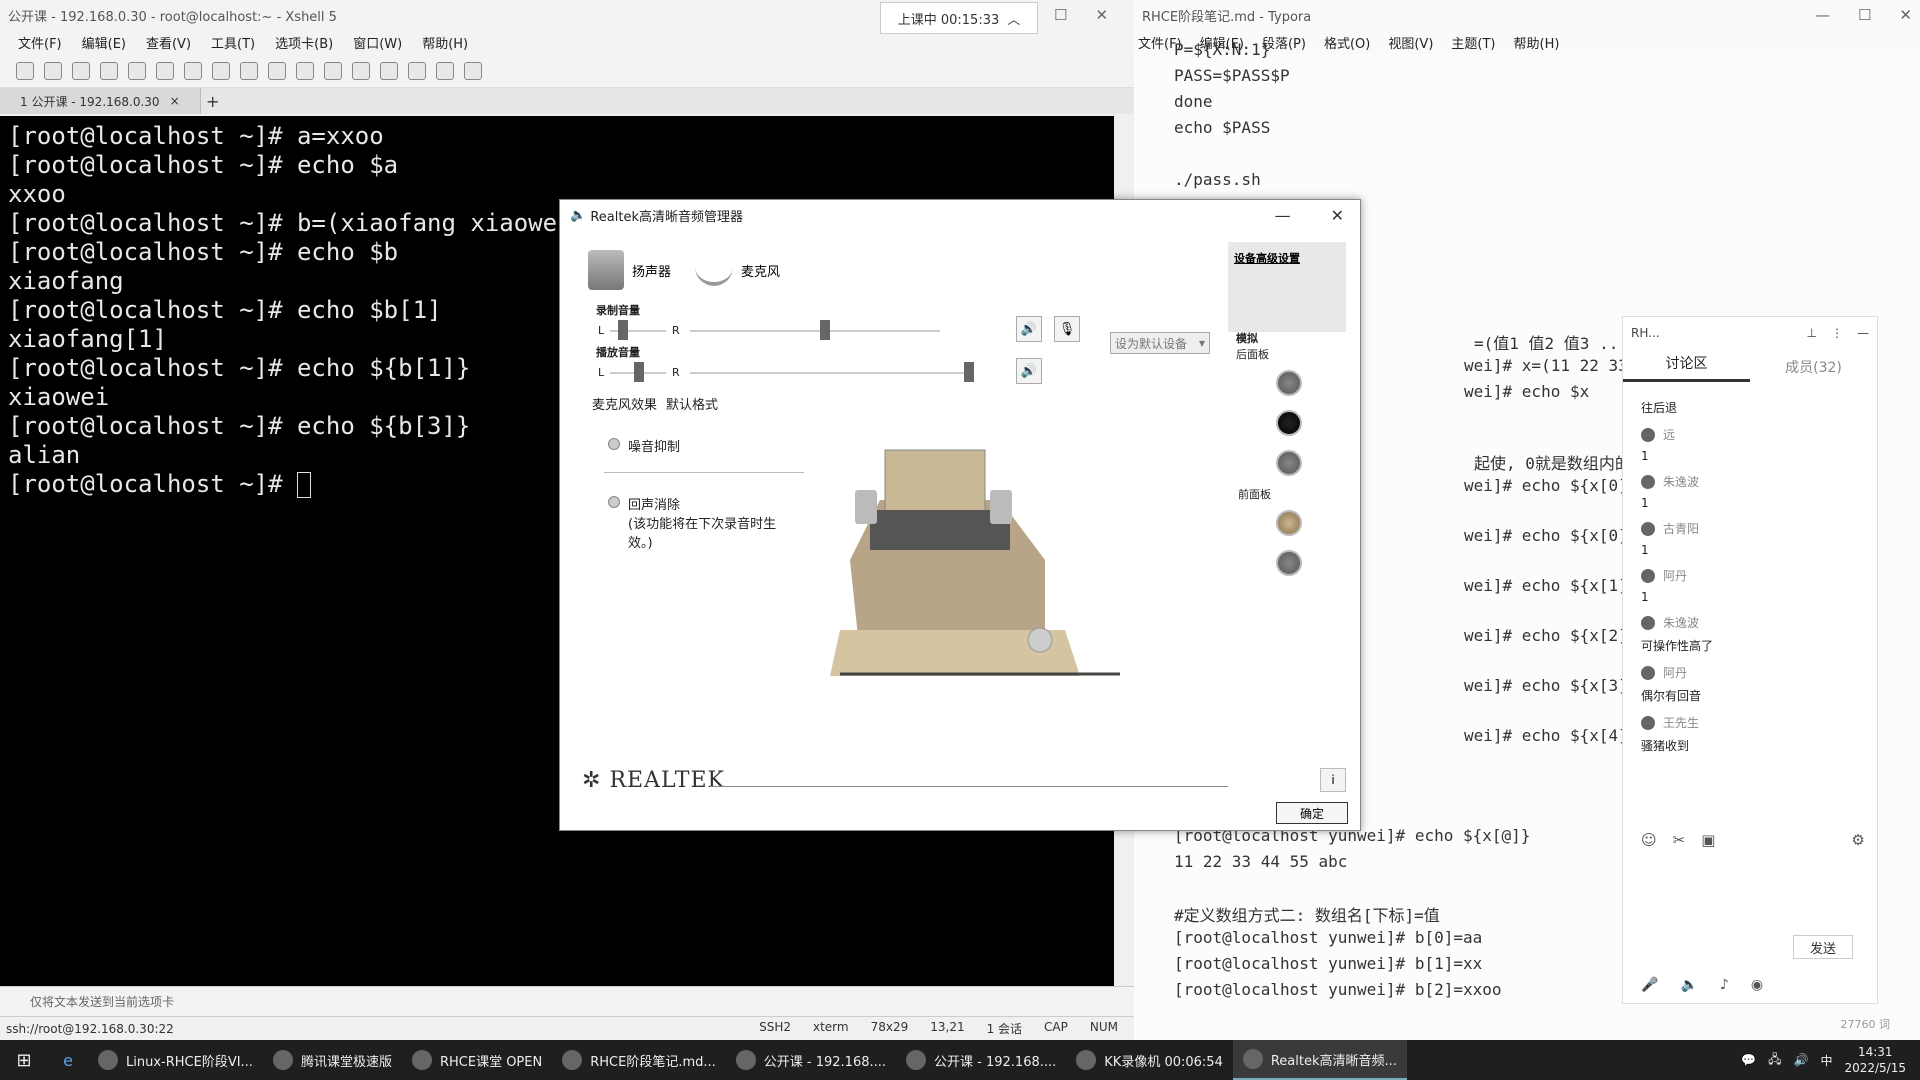 Image resolution: width=1920 pixels, height=1080 pixels. I want to click on menu-item: 查看(V), so click(168, 42).